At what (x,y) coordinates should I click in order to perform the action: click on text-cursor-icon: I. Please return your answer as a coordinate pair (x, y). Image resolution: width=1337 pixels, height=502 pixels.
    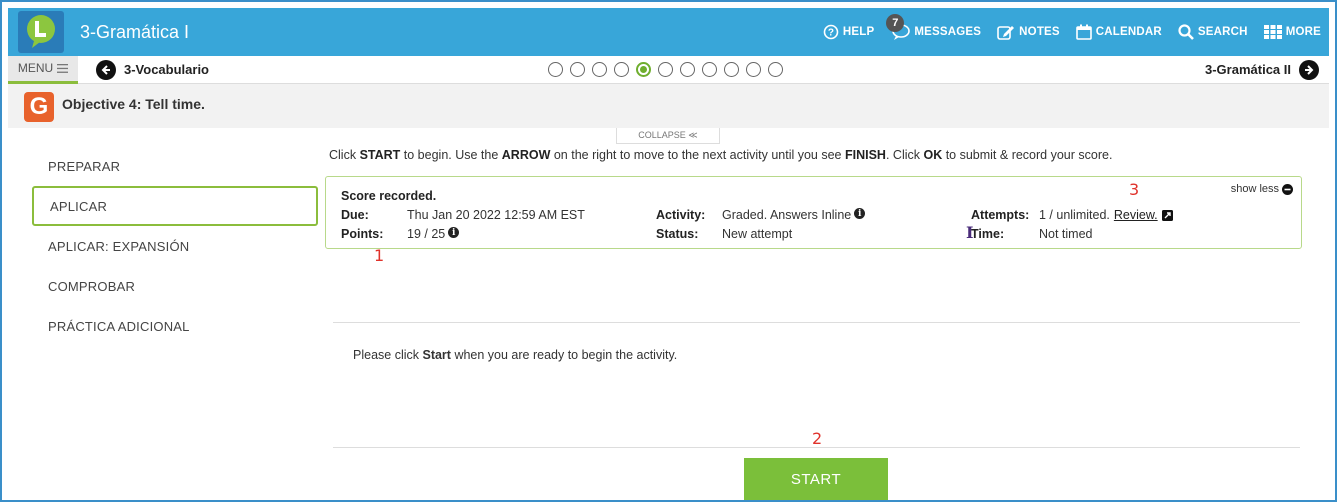
    Looking at the image, I should click on (970, 232).